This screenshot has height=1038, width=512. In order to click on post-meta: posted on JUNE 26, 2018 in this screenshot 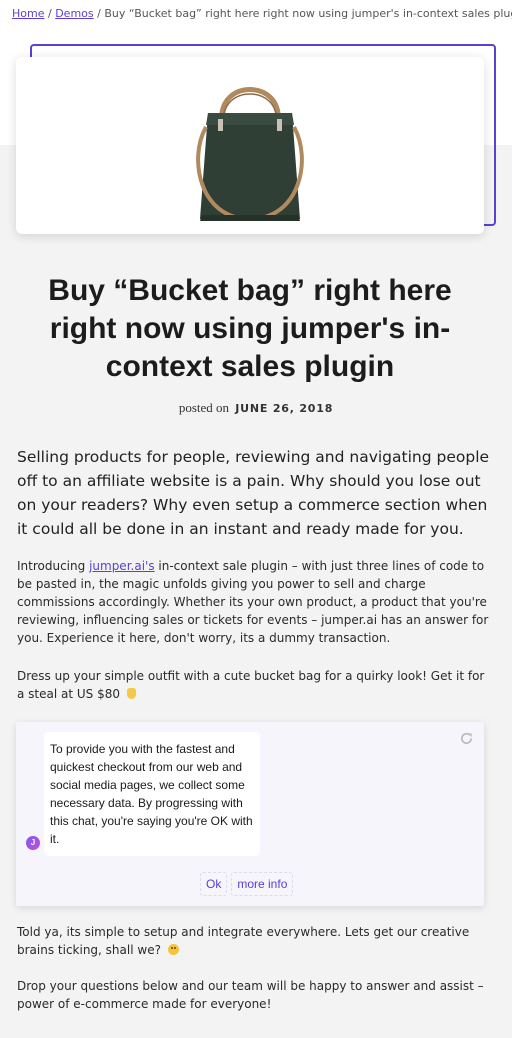, I will do `click(256, 408)`.